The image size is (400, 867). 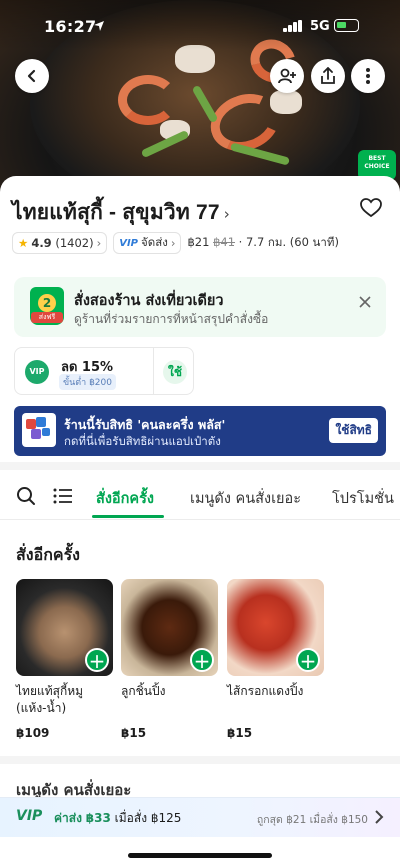 What do you see at coordinates (50, 699) in the screenshot?
I see `item-name: ไทยแท้สุกี้หมู (แห้ง-น้ำ)` at bounding box center [50, 699].